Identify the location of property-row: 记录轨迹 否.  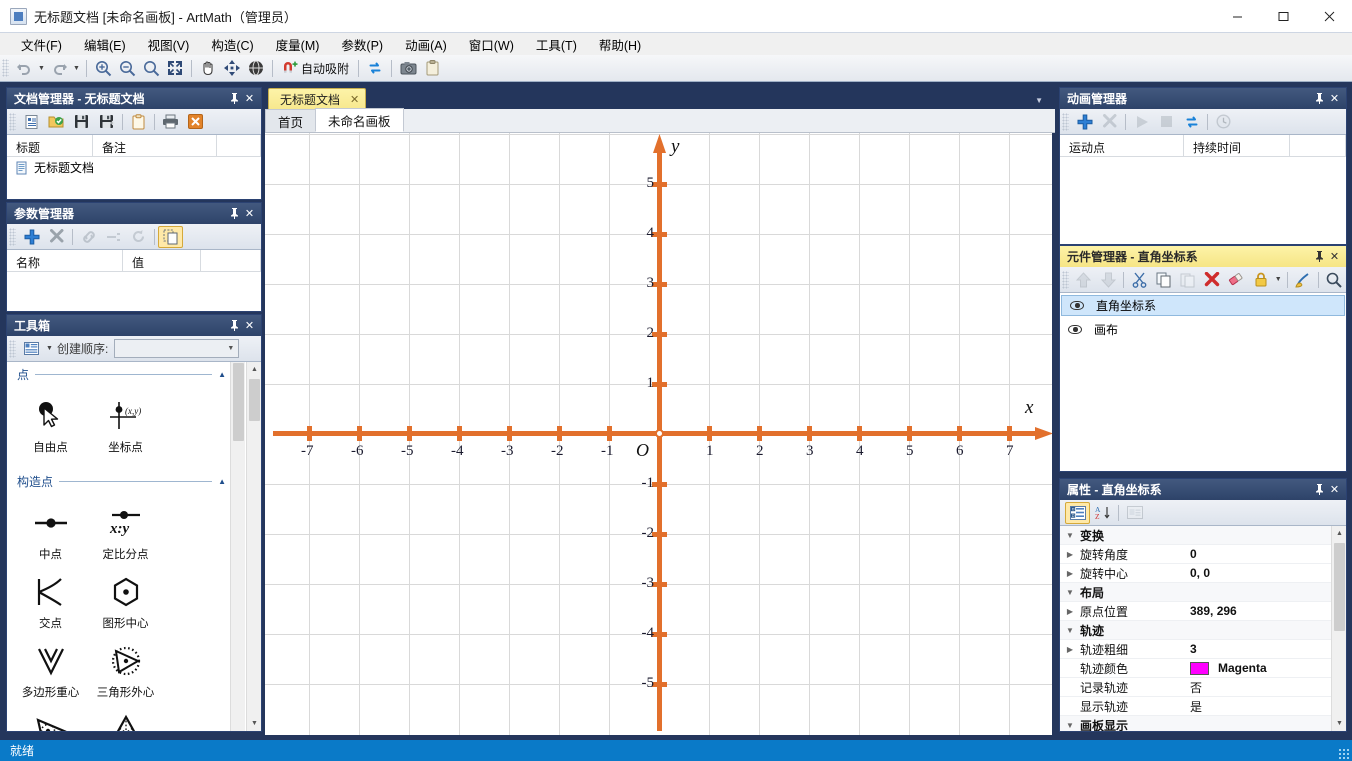
(1195, 687).